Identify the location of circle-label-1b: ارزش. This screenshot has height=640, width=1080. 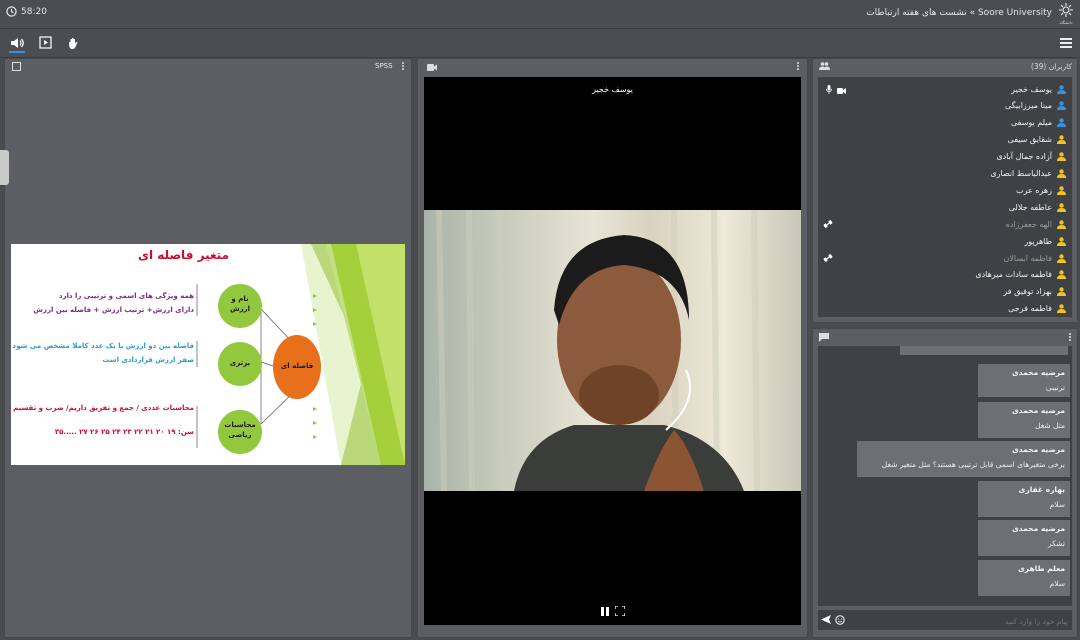
(240, 309).